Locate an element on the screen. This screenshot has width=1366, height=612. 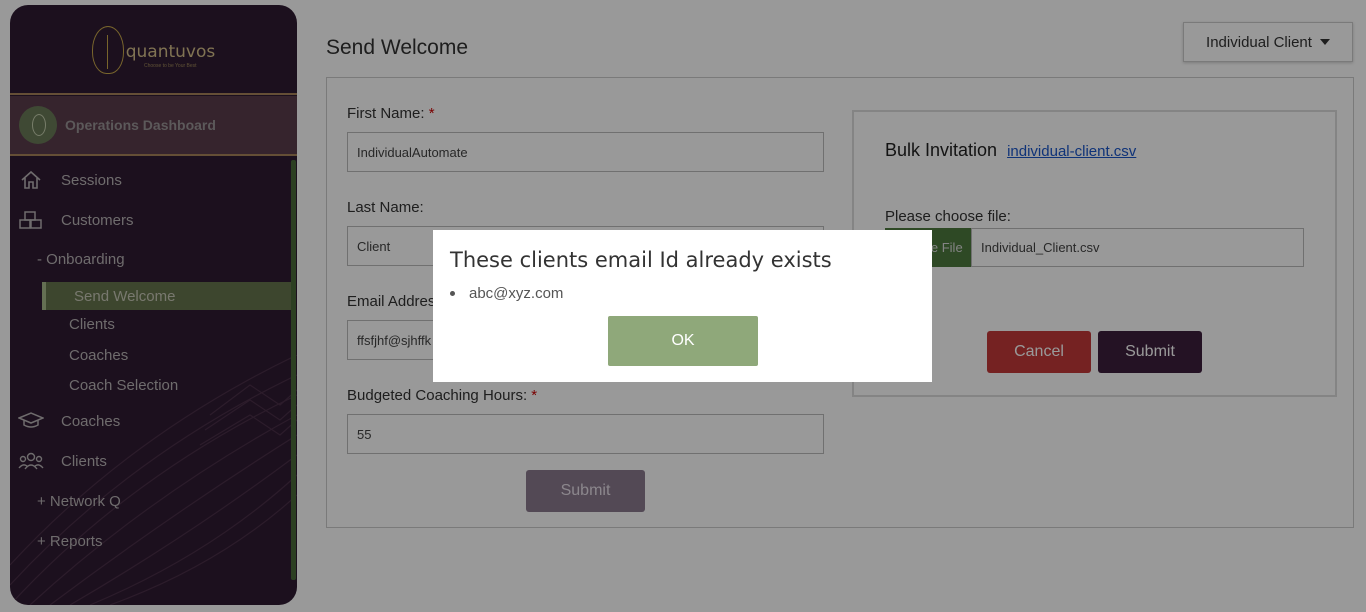
list-item: abc@xyz.com is located at coordinates (506, 293).